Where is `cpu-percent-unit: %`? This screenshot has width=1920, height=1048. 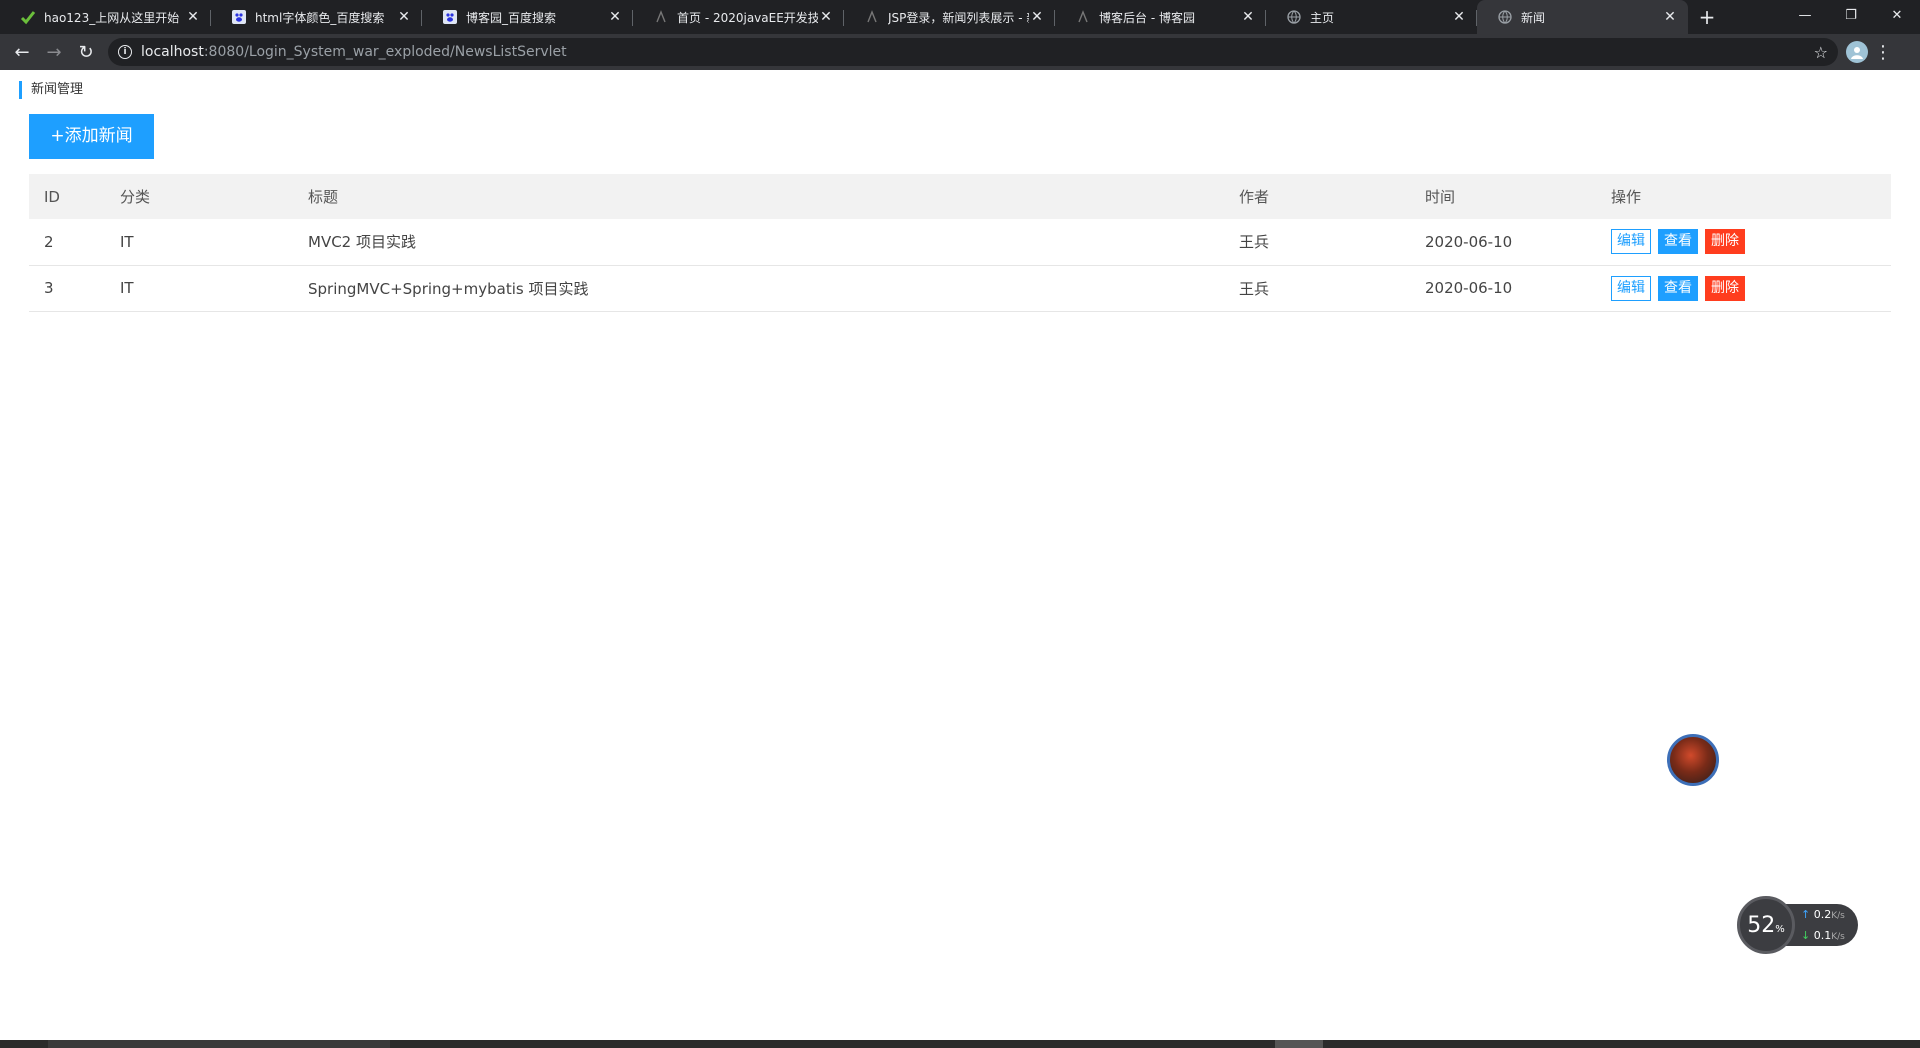 cpu-percent-unit: % is located at coordinates (1780, 929).